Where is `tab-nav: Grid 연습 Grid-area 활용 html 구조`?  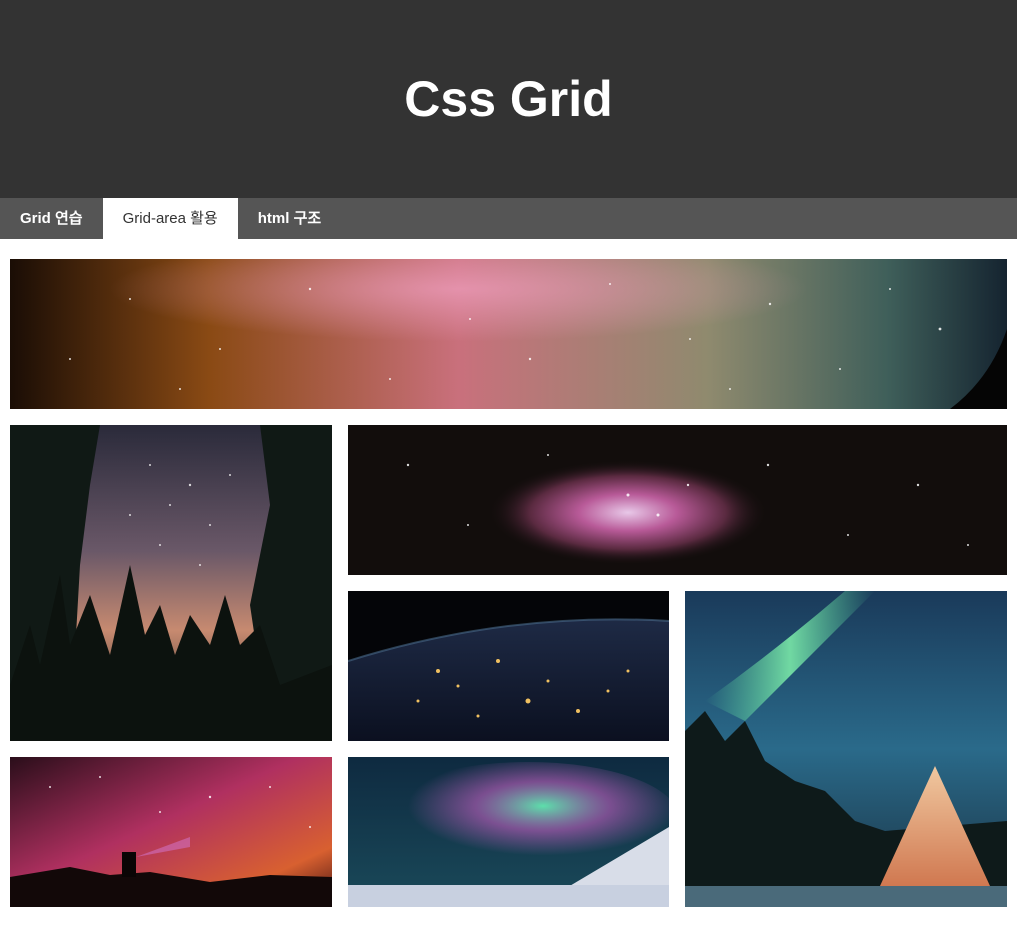 tab-nav: Grid 연습 Grid-area 활용 html 구조 is located at coordinates (508, 218).